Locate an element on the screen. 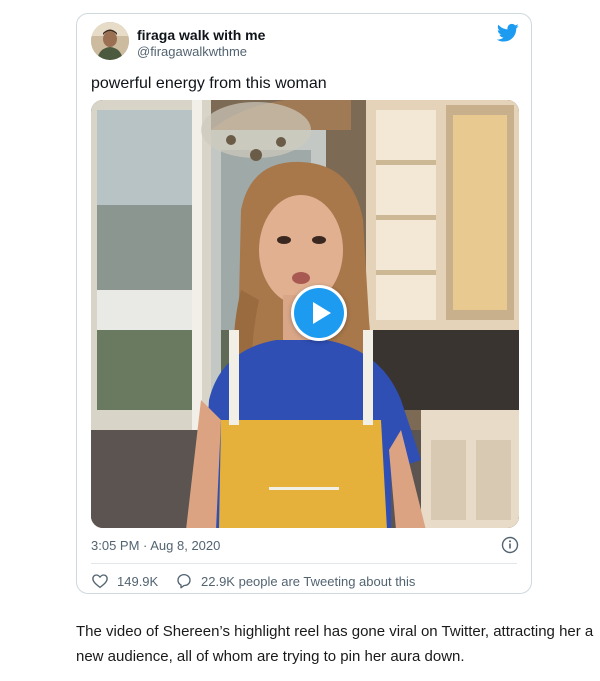 The image size is (600, 681). heart-icon is located at coordinates (100, 581).